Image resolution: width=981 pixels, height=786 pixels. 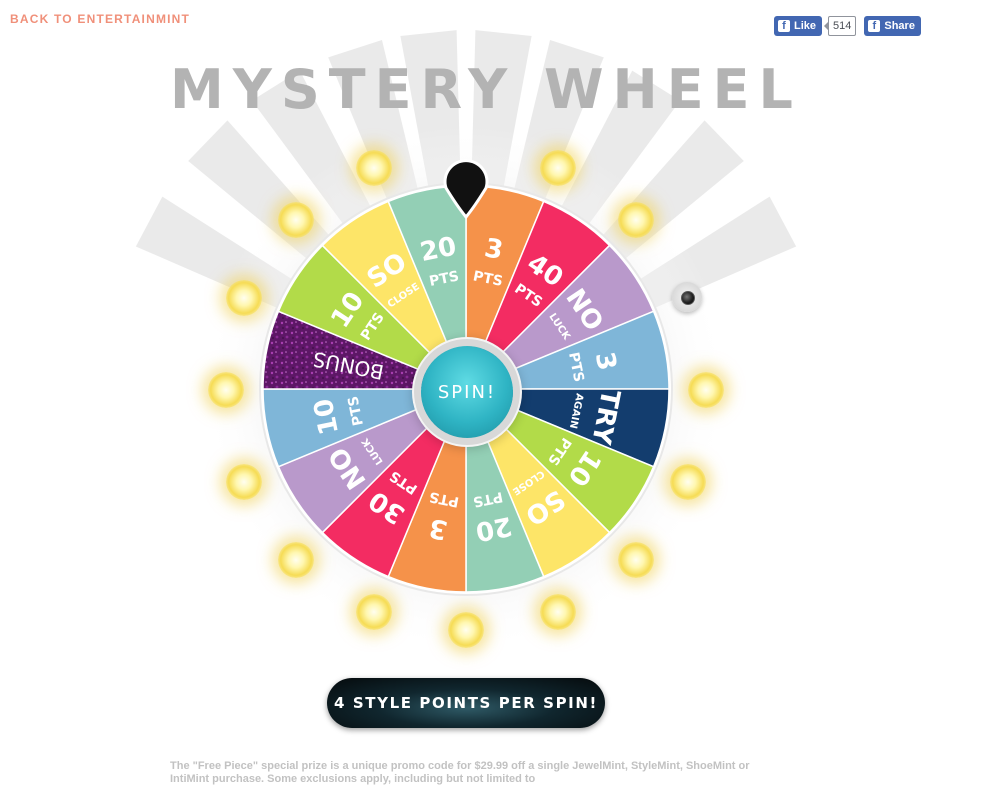 What do you see at coordinates (466, 703) in the screenshot?
I see `points-per-spin-banner: 4 STYLE POINTS PER SPIN!` at bounding box center [466, 703].